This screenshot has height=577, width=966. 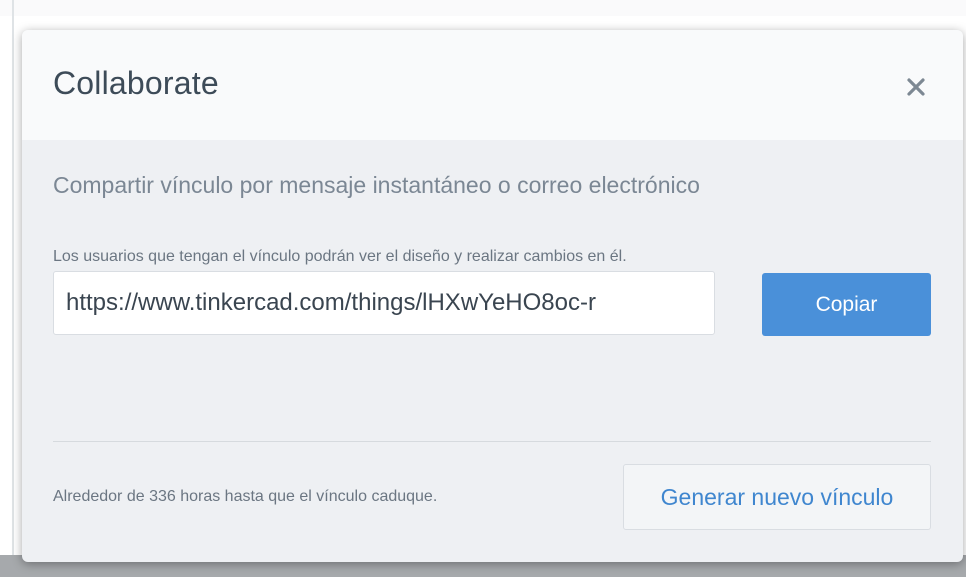 I want to click on dialog-title: Collaborate, so click(x=136, y=83).